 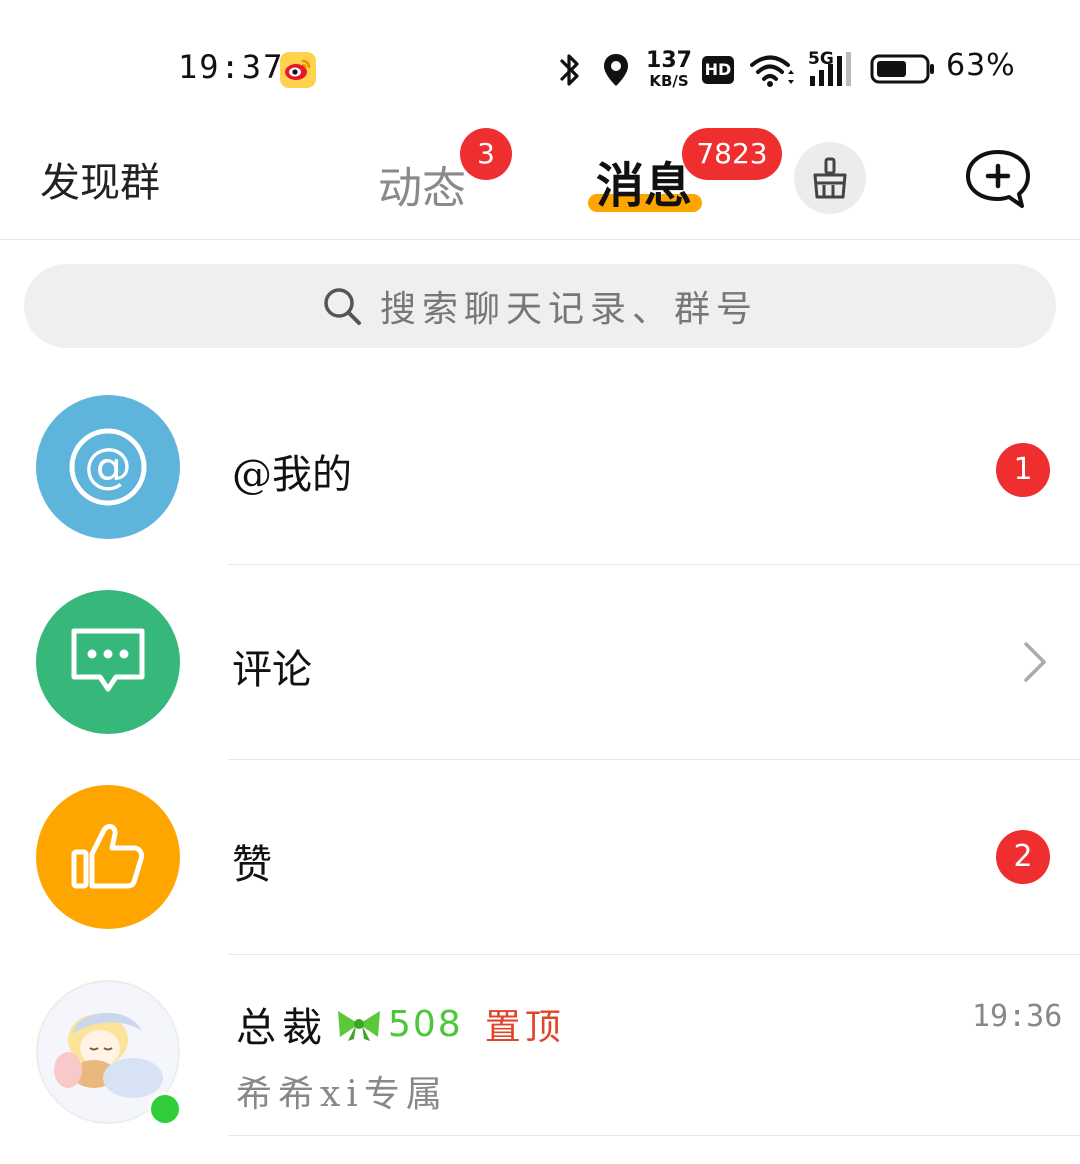 I want to click on top-tab-bar: 发现群 动态 3 消息 7823, so click(x=540, y=184).